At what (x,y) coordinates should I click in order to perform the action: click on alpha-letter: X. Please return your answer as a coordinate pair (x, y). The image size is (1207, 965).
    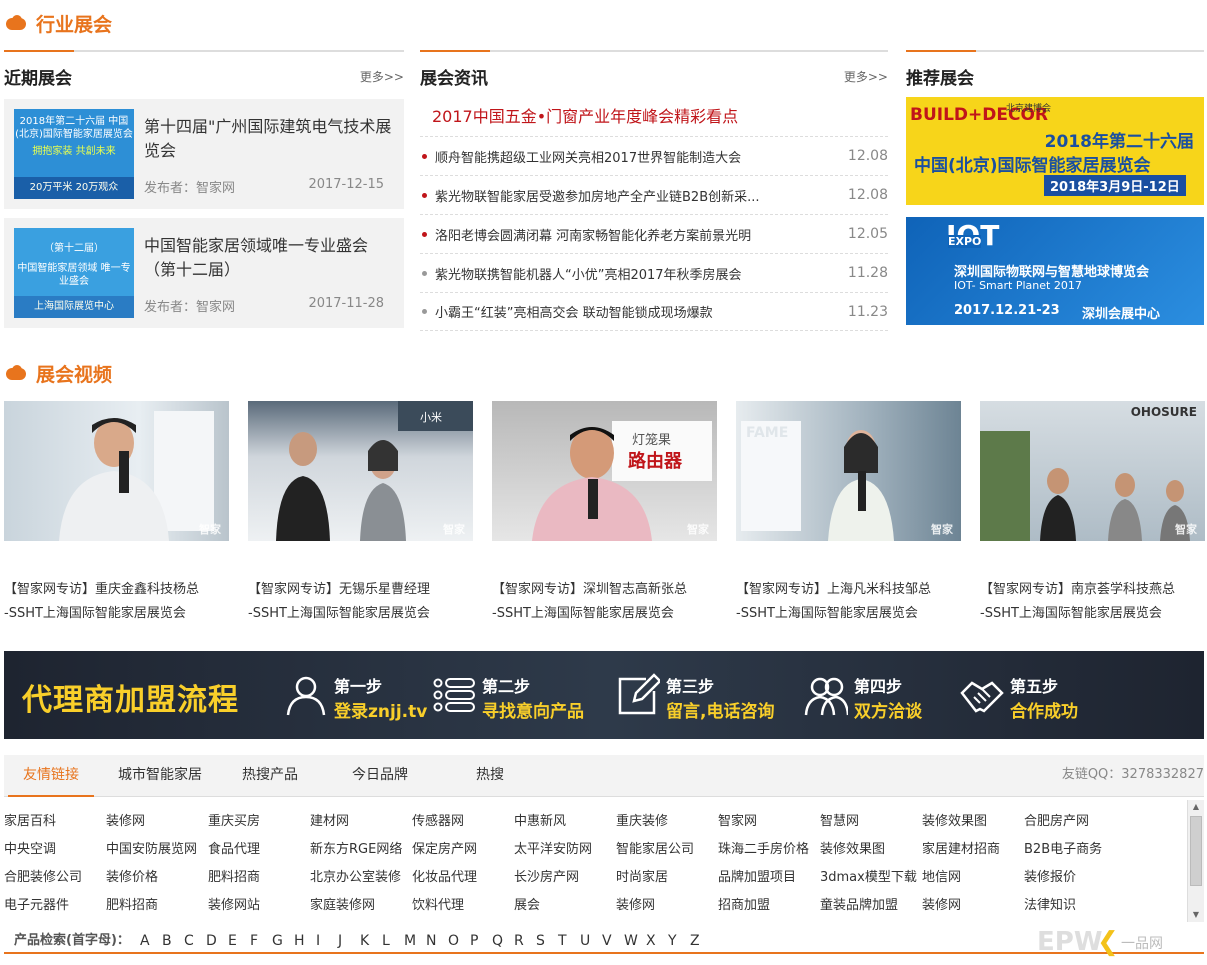
    Looking at the image, I should click on (657, 941).